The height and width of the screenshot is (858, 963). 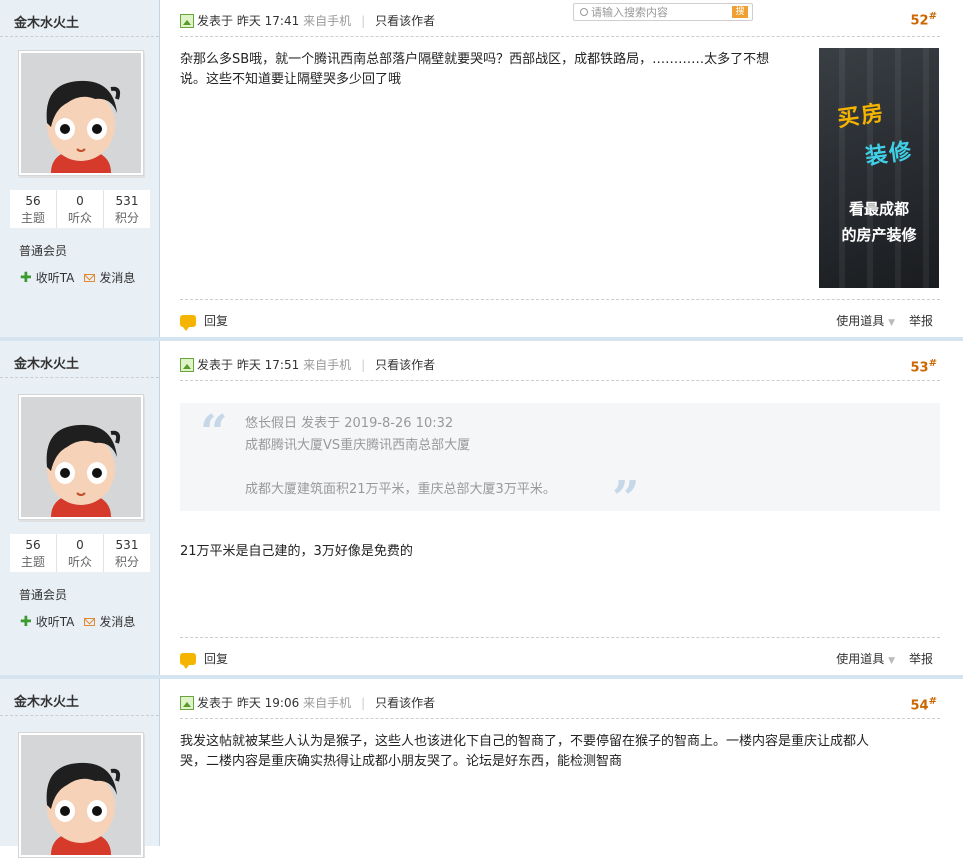 I want to click on floor-number: 52#, so click(x=924, y=19).